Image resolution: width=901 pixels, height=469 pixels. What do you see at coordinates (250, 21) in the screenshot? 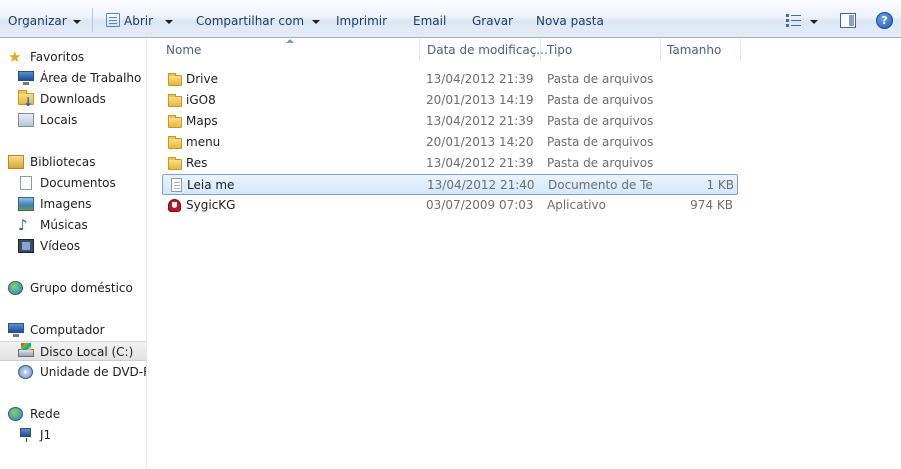
I see `share-label: Compartilhar com` at bounding box center [250, 21].